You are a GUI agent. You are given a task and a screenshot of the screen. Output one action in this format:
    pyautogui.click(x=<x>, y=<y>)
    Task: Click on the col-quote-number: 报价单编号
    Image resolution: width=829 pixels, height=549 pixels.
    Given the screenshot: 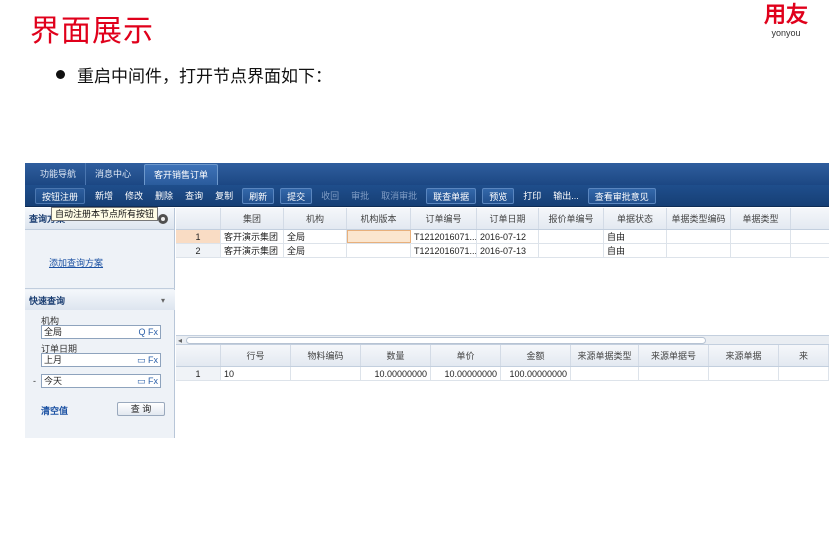 What is the action you would take?
    pyautogui.click(x=571, y=218)
    